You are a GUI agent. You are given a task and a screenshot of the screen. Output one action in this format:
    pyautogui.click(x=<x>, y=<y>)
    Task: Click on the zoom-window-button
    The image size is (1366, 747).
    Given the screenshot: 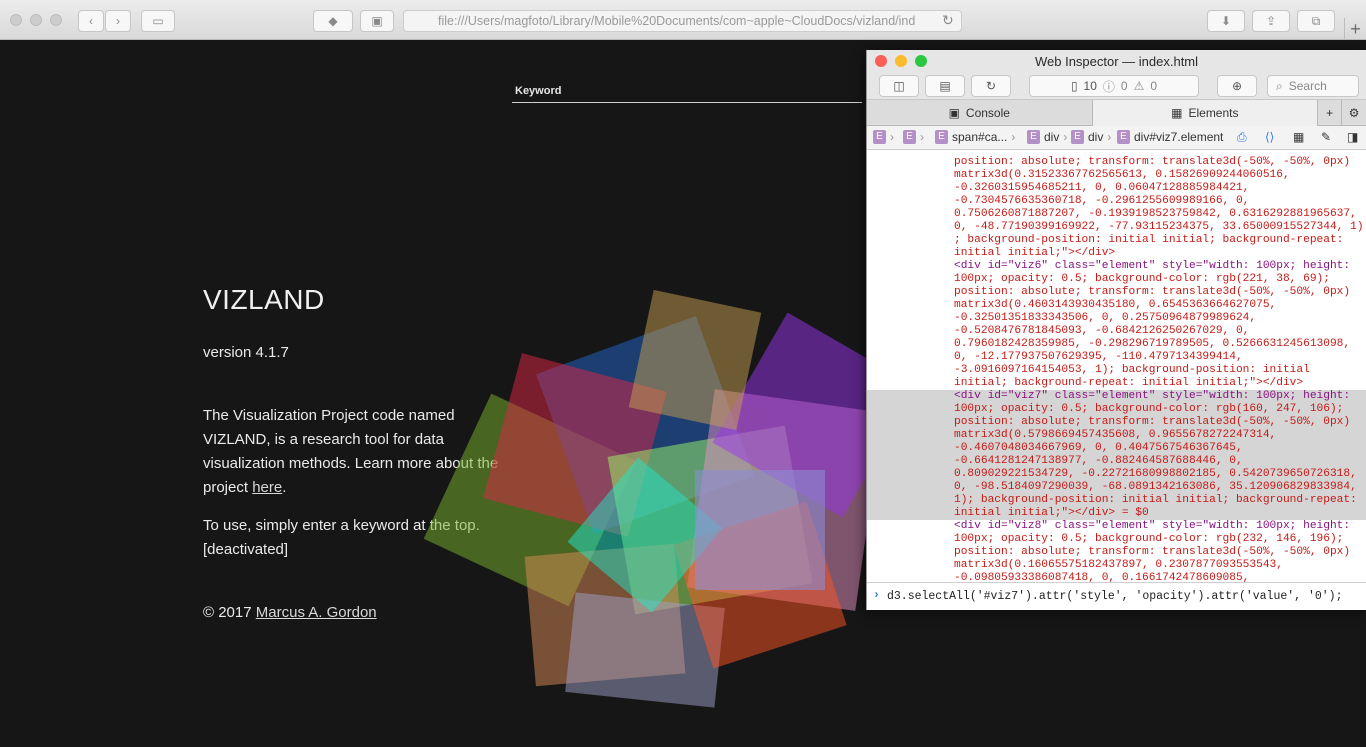 What is the action you would take?
    pyautogui.click(x=56, y=20)
    